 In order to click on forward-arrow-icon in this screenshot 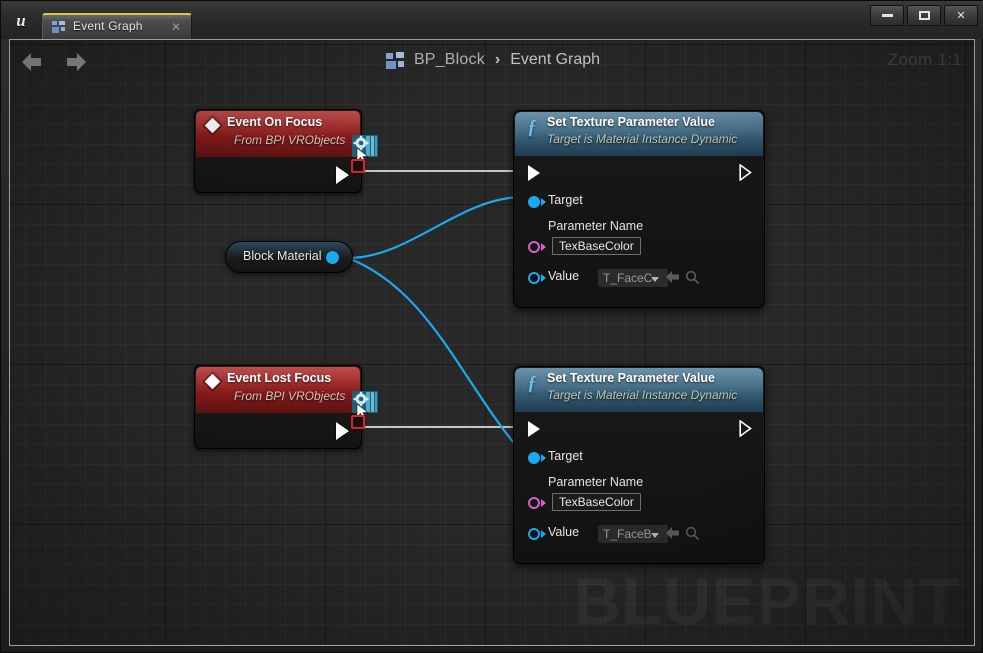, I will do `click(76, 62)`.